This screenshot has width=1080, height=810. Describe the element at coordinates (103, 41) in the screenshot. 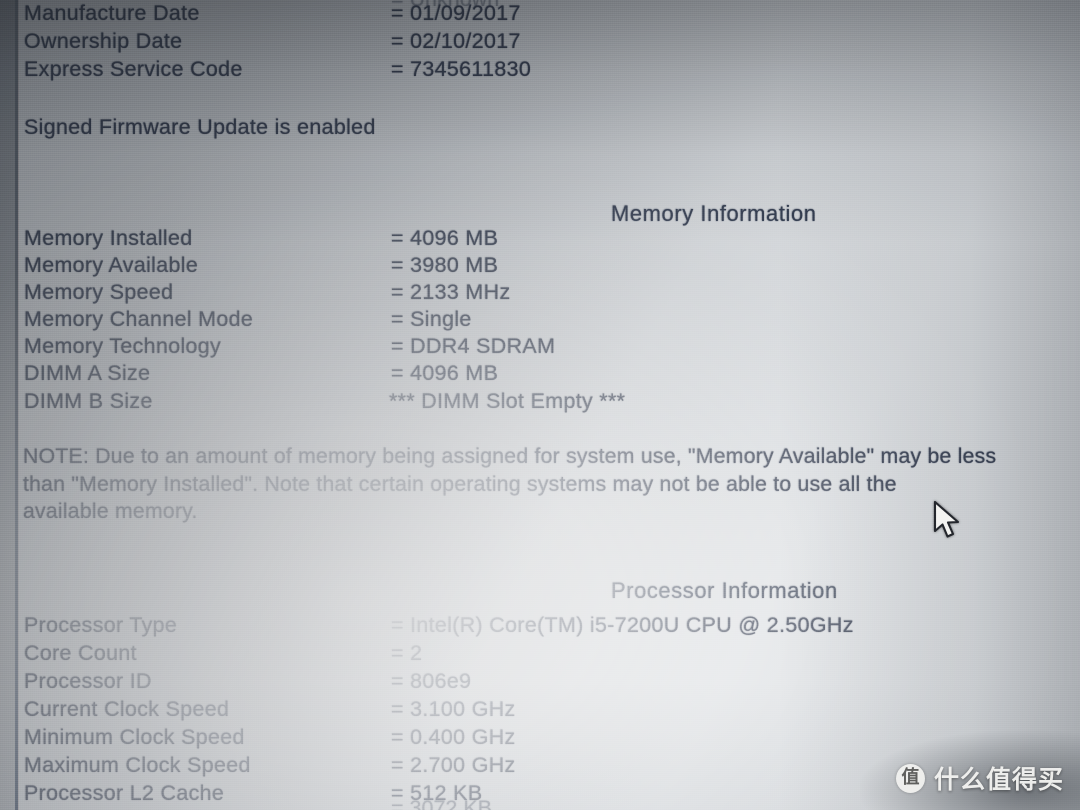

I see `row-label: Ownership Date` at that location.